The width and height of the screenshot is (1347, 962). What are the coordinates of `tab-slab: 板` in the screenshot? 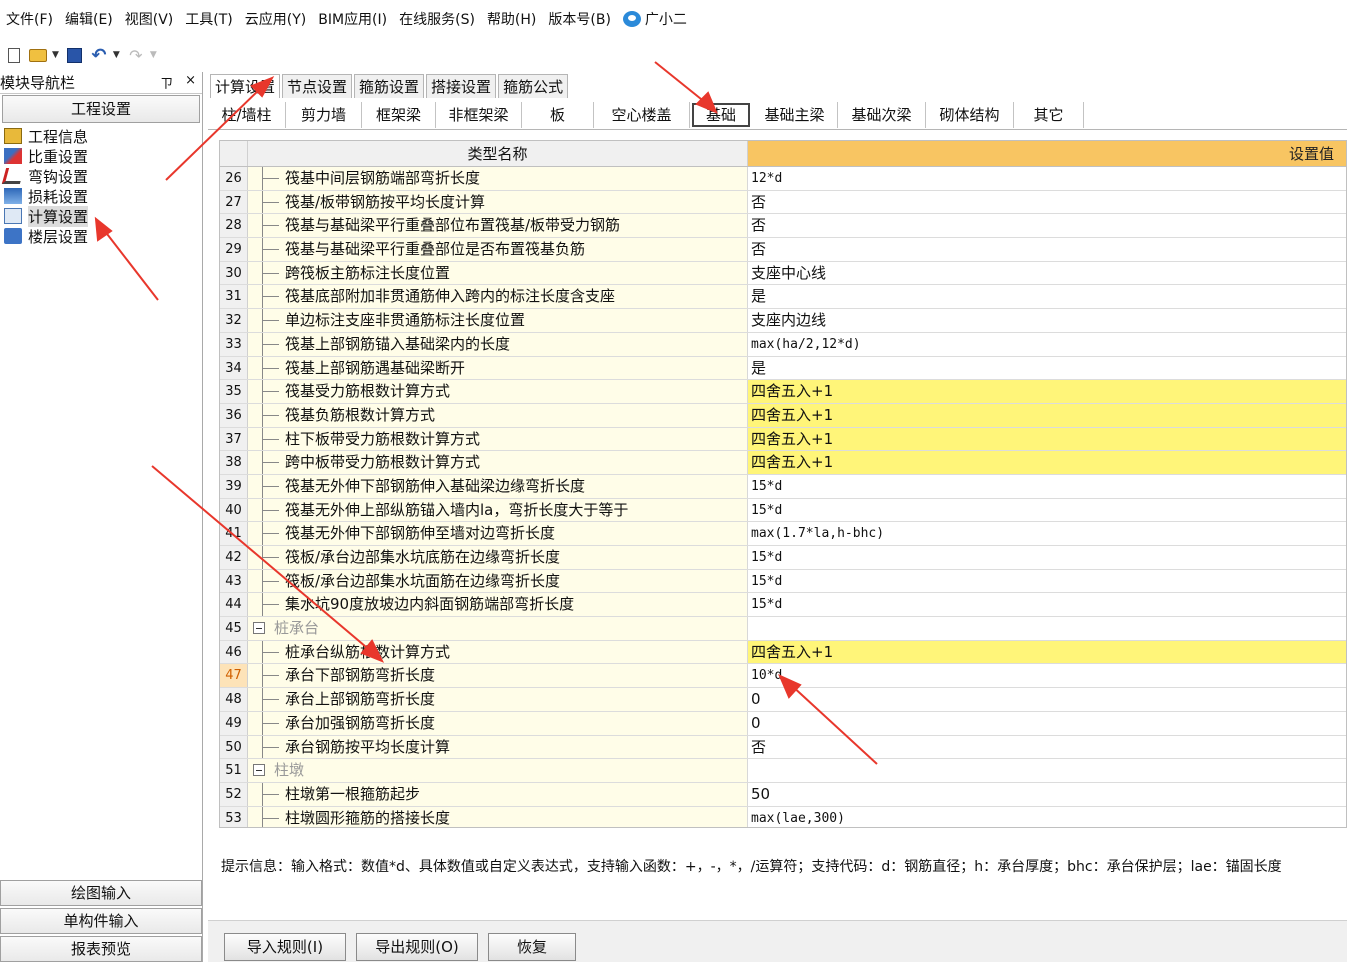 It's located at (558, 114).